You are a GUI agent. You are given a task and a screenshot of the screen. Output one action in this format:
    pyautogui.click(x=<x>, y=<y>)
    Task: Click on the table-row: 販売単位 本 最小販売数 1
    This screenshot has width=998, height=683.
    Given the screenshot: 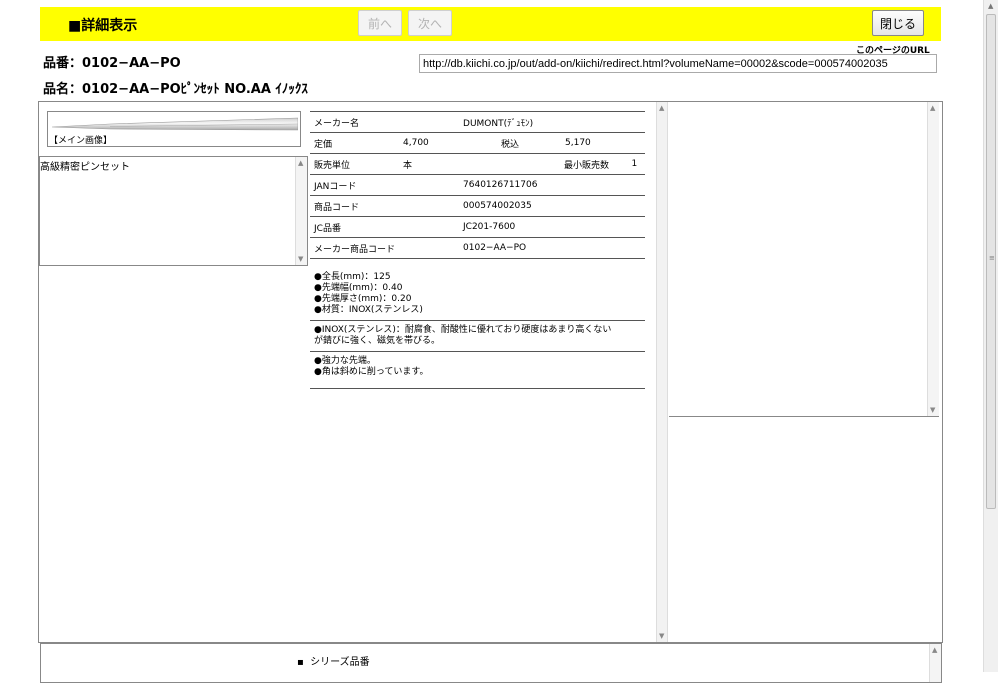 What is the action you would take?
    pyautogui.click(x=477, y=164)
    